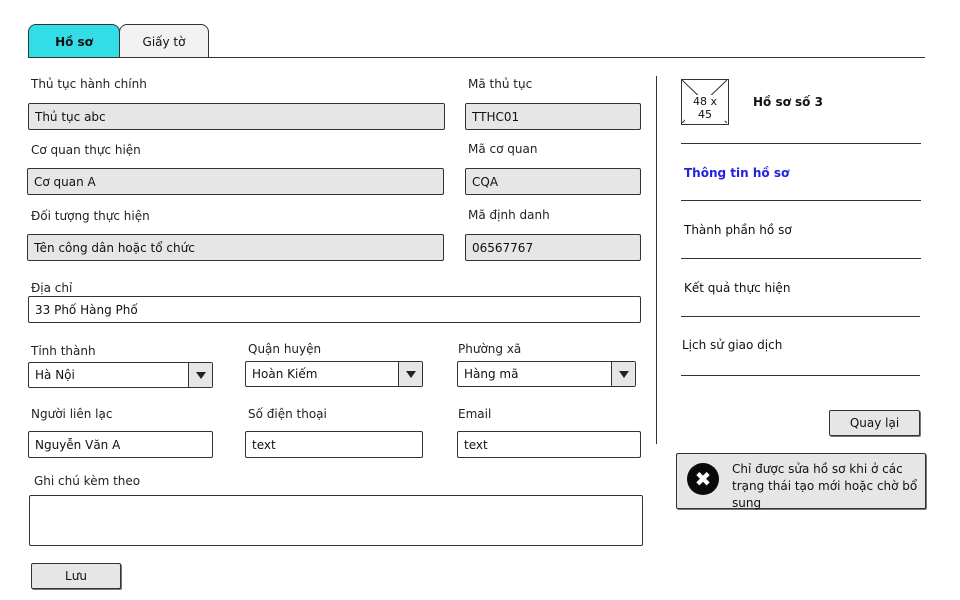  What do you see at coordinates (476, 57) in the screenshot?
I see `tab-divider` at bounding box center [476, 57].